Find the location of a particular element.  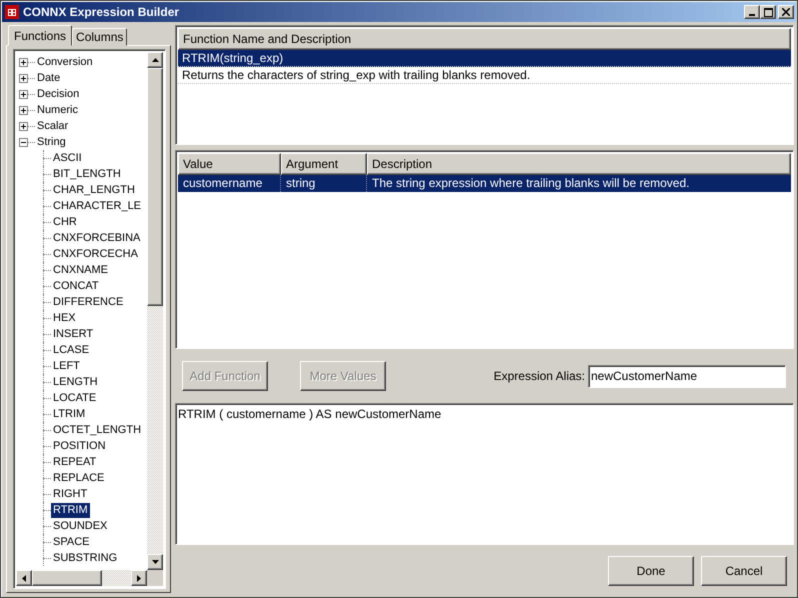

tree-item: Conversion is located at coordinates (65, 62).